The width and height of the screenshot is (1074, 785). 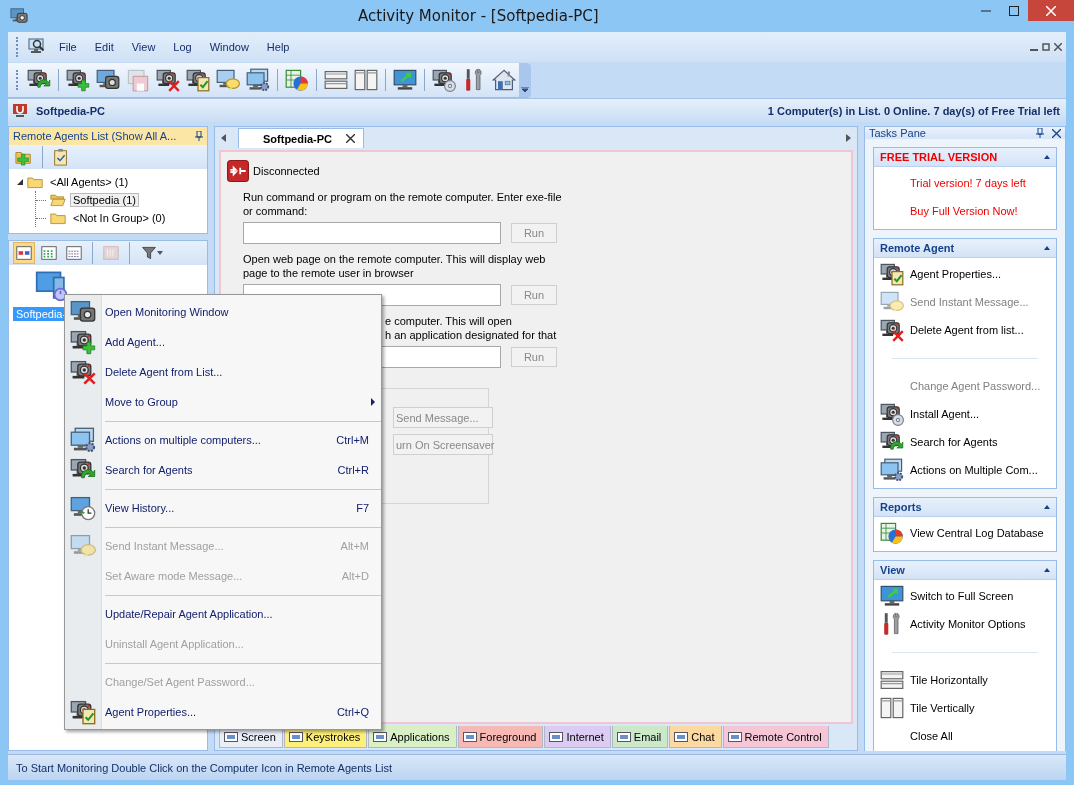 I want to click on clipboard-icon, so click(x=61, y=157).